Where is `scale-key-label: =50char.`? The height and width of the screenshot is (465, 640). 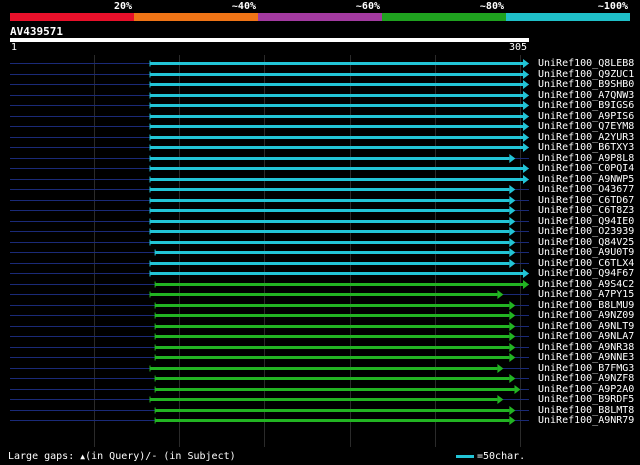
scale-key-label: =50char. is located at coordinates (501, 456).